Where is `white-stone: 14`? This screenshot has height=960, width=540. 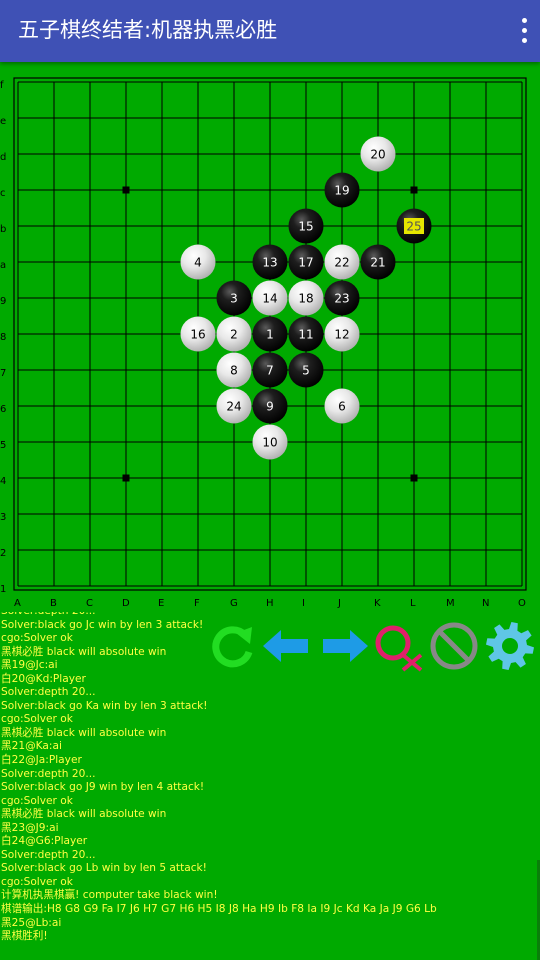
white-stone: 14 is located at coordinates (270, 298).